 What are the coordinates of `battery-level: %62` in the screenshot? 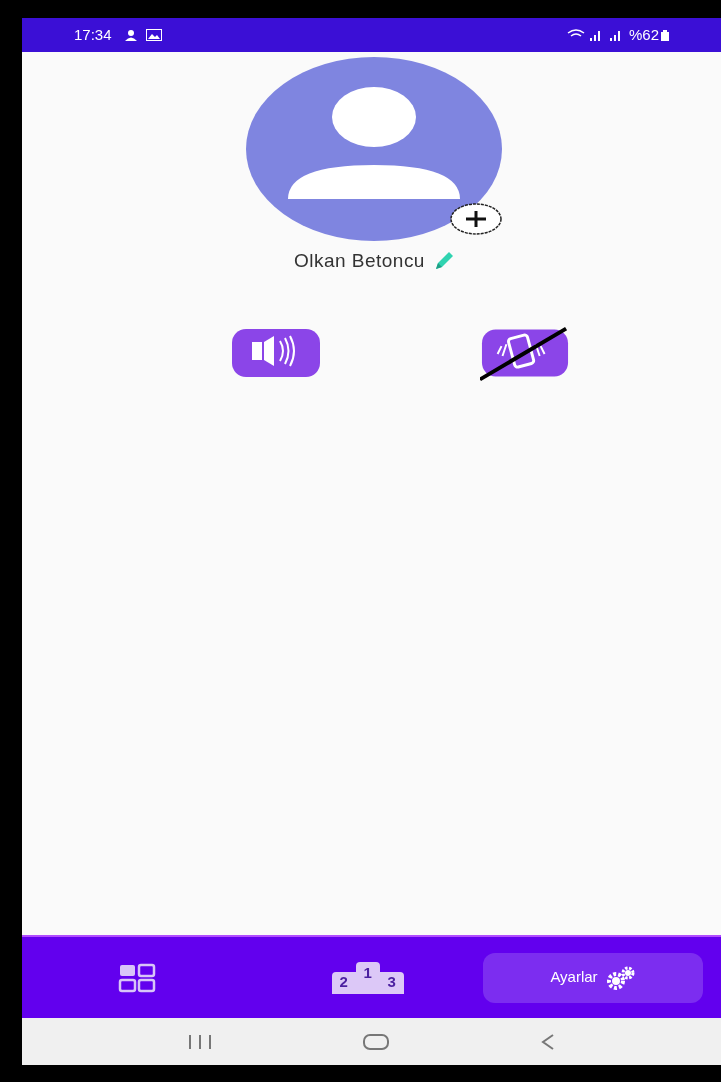 It's located at (643, 34).